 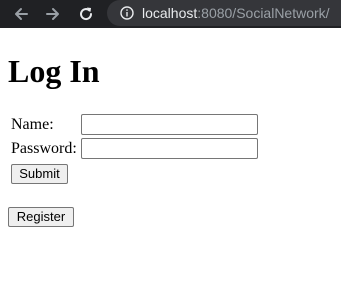 What do you see at coordinates (32, 124) in the screenshot?
I see `name-label: Name:` at bounding box center [32, 124].